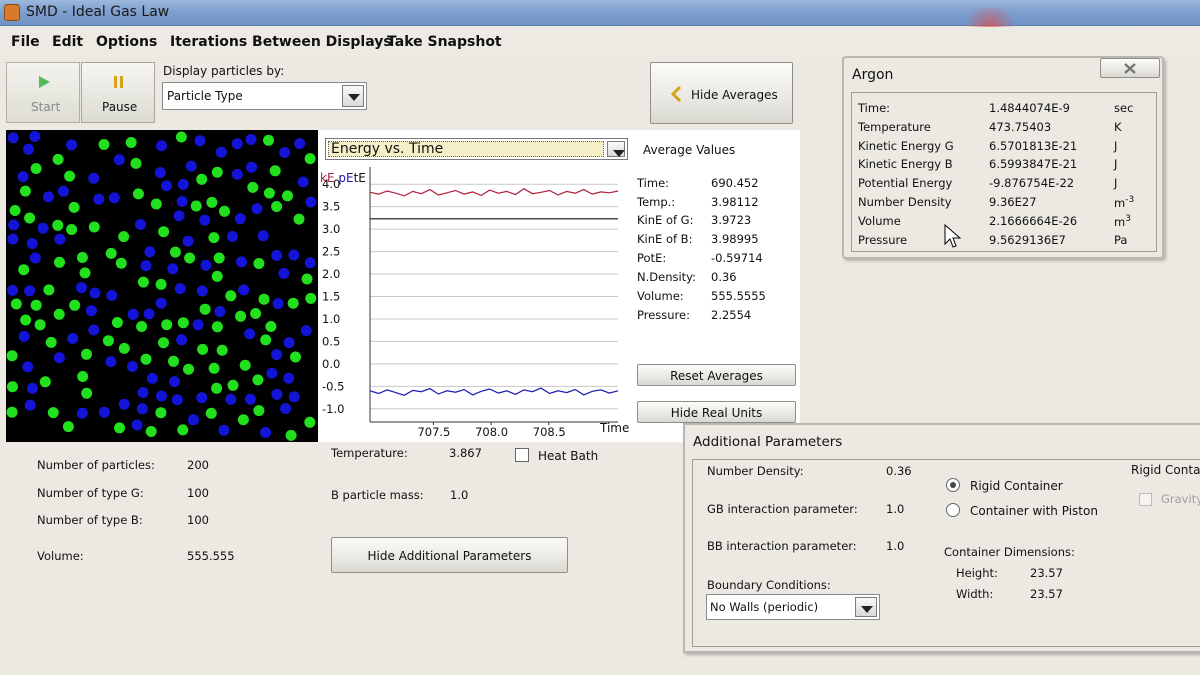 Image resolution: width=1200 pixels, height=675 pixels. What do you see at coordinates (905, 202) in the screenshot?
I see `argon-row-label: Number Density` at bounding box center [905, 202].